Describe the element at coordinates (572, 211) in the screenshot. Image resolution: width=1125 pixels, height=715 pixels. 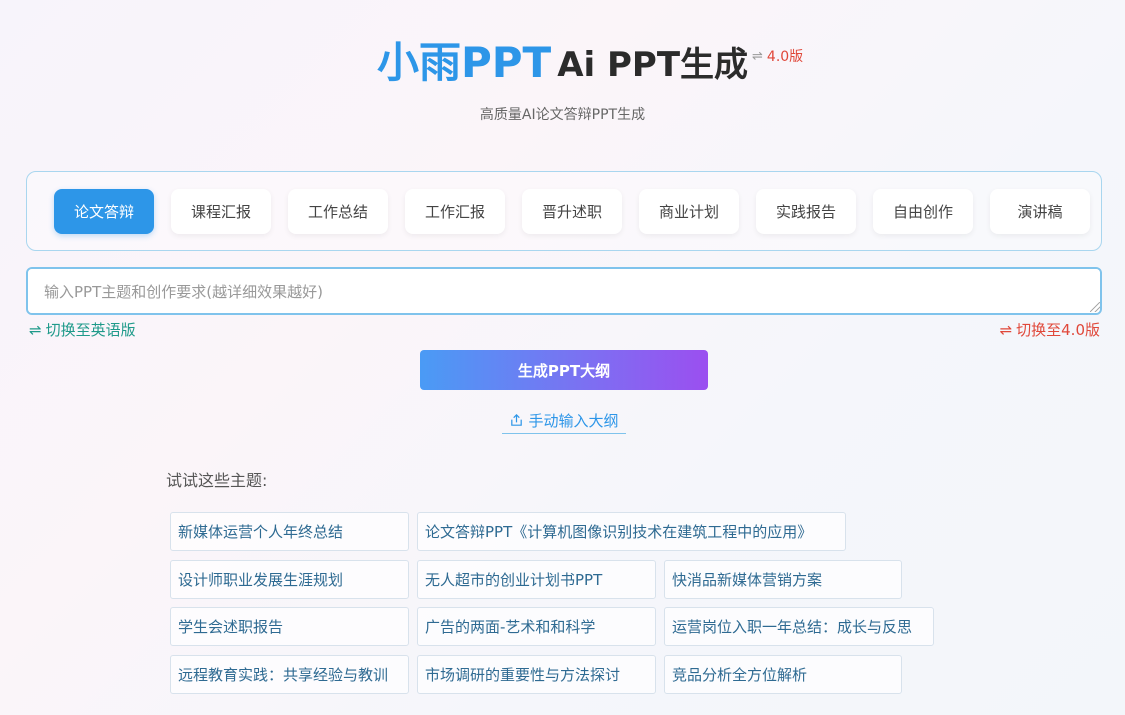
I see `tab-promotion-report: 晋升述职` at that location.